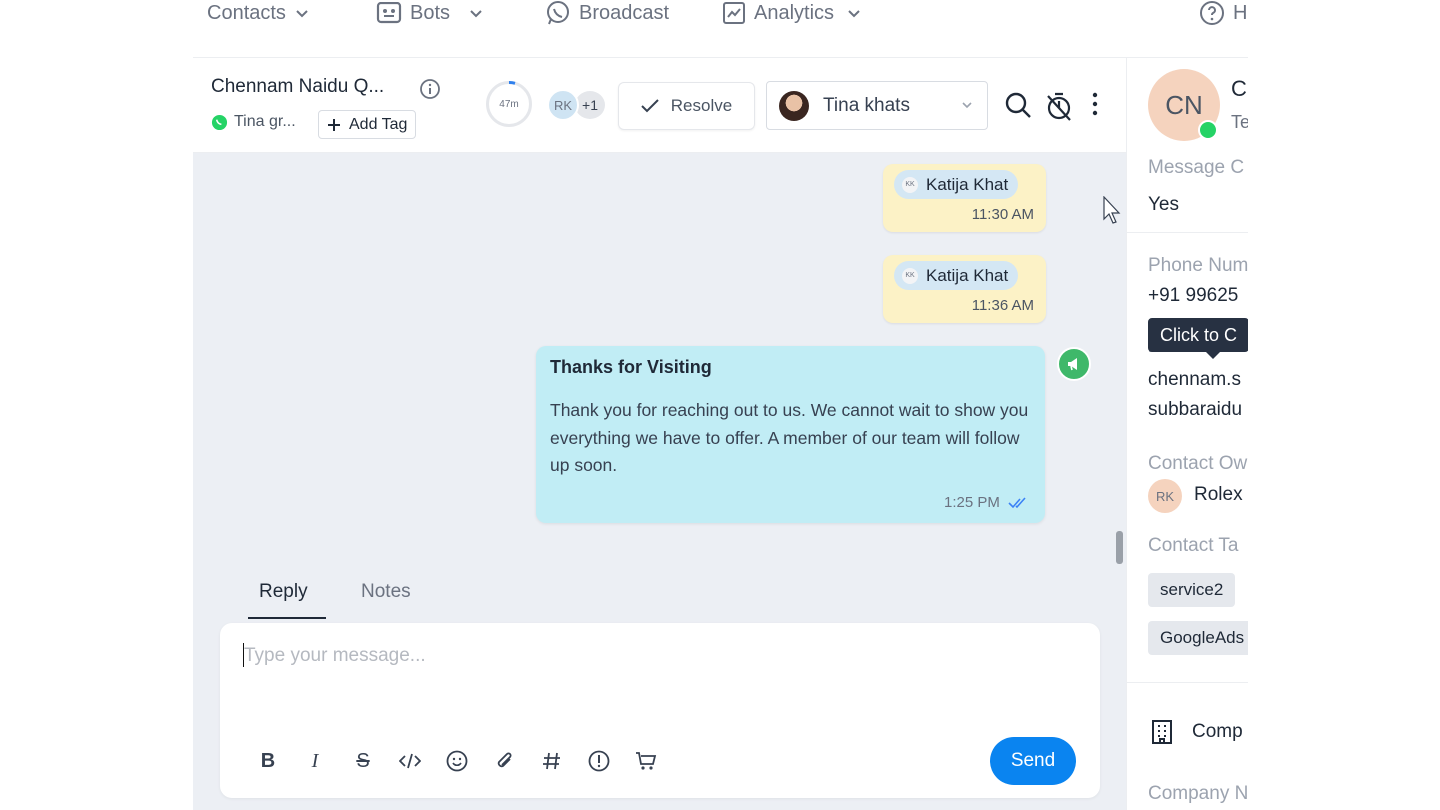 The height and width of the screenshot is (810, 1440). What do you see at coordinates (505, 761) in the screenshot?
I see `attachment-icon` at bounding box center [505, 761].